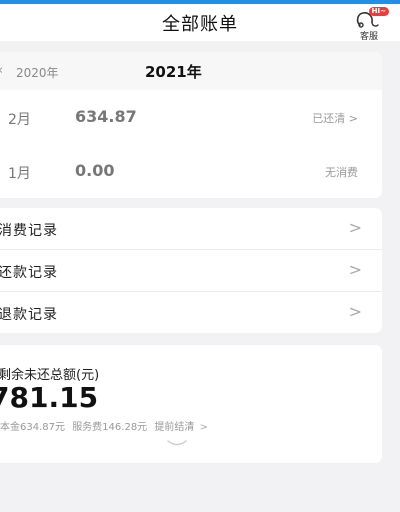 This screenshot has height=512, width=400. I want to click on balance-detail: 含本金634.87元 服务费146.28元 提前结清 >, so click(106, 425).